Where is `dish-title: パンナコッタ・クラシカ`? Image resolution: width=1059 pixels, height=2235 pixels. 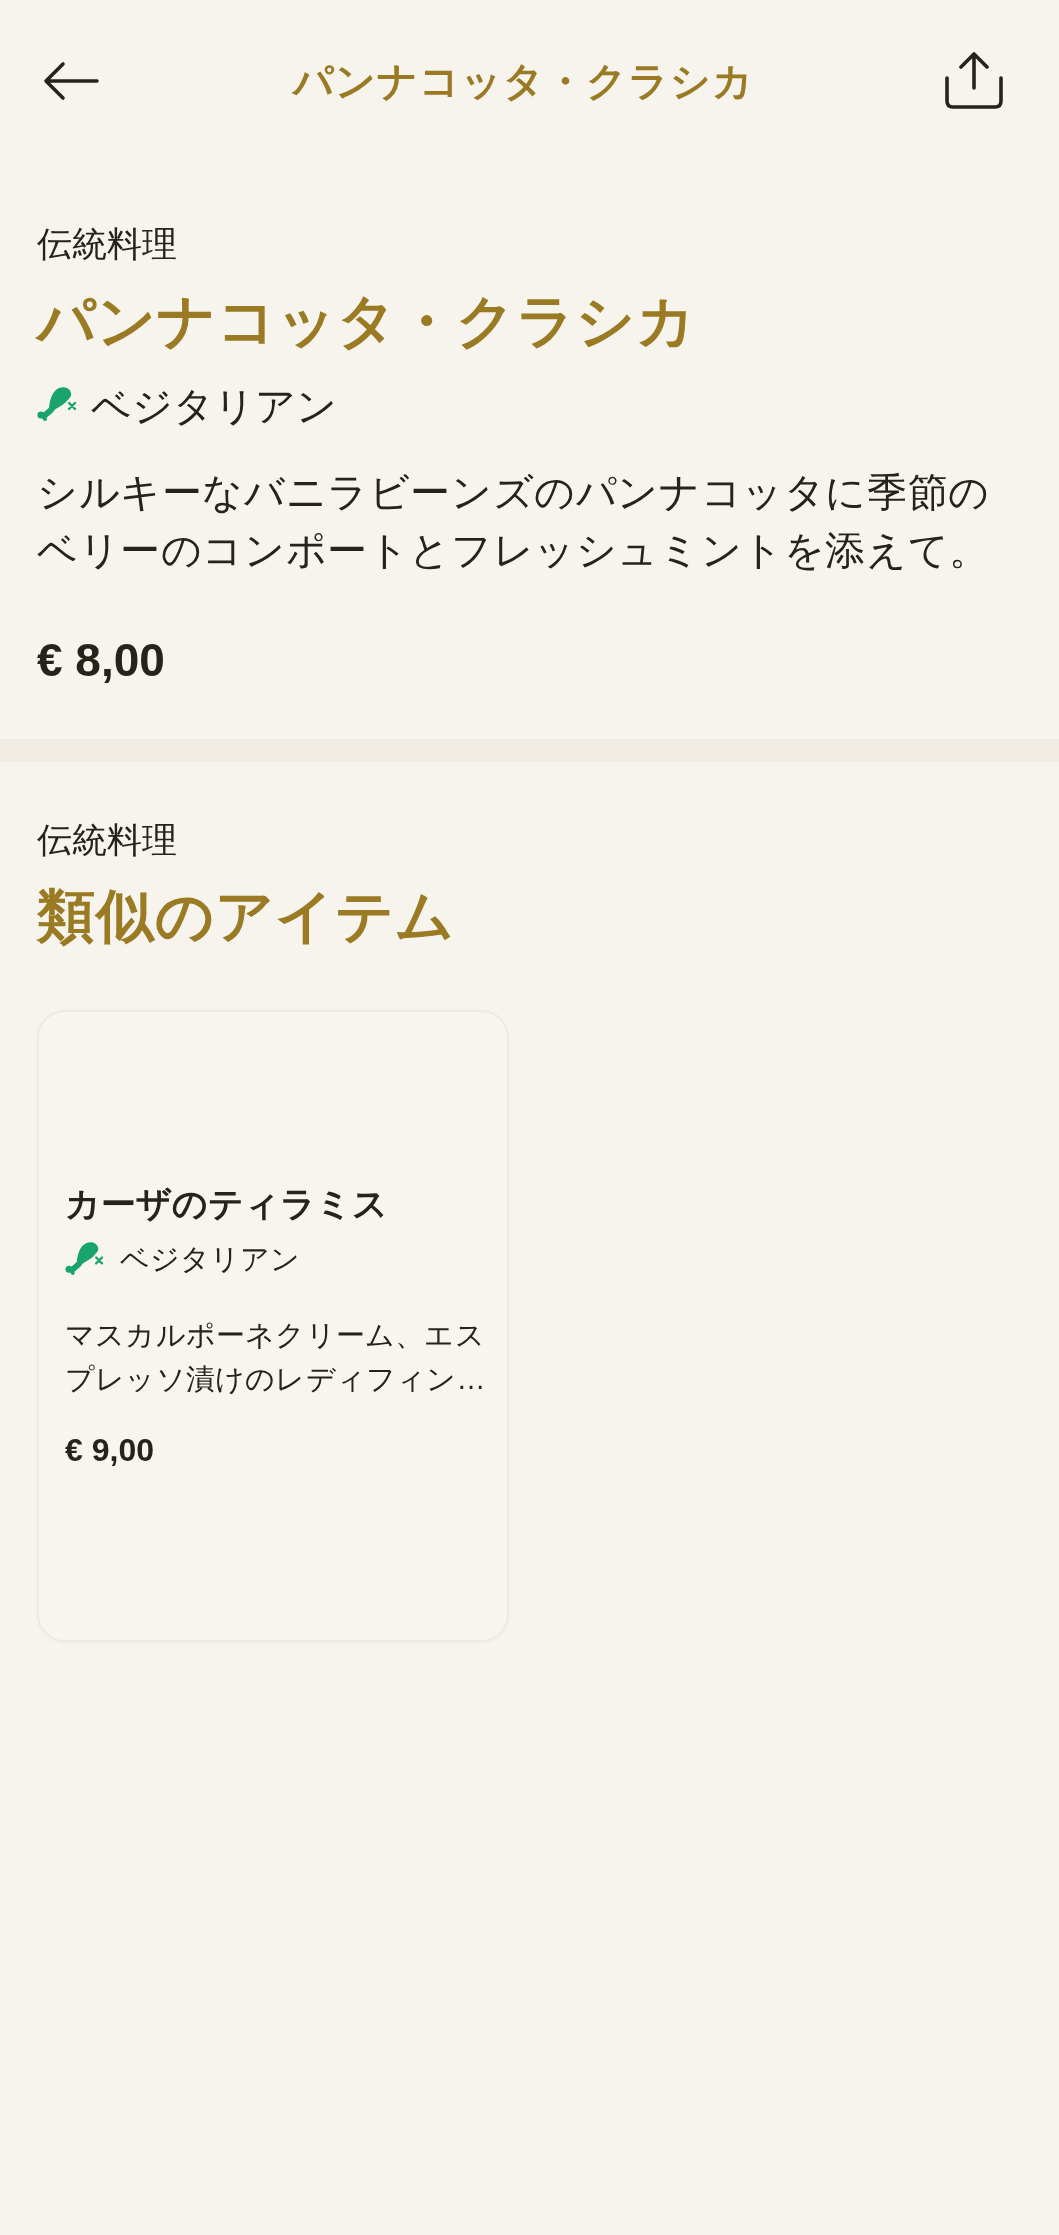
dish-title: パンナコッタ・クラシカ is located at coordinates (367, 321).